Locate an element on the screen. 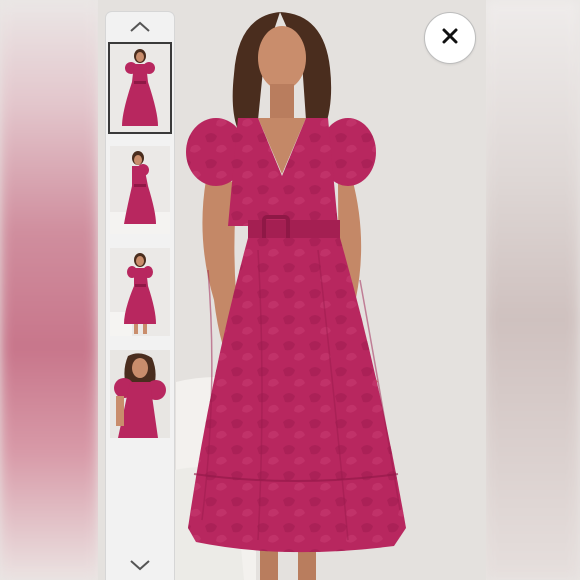 This screenshot has width=580, height=580. chevron-up-icon is located at coordinates (140, 29).